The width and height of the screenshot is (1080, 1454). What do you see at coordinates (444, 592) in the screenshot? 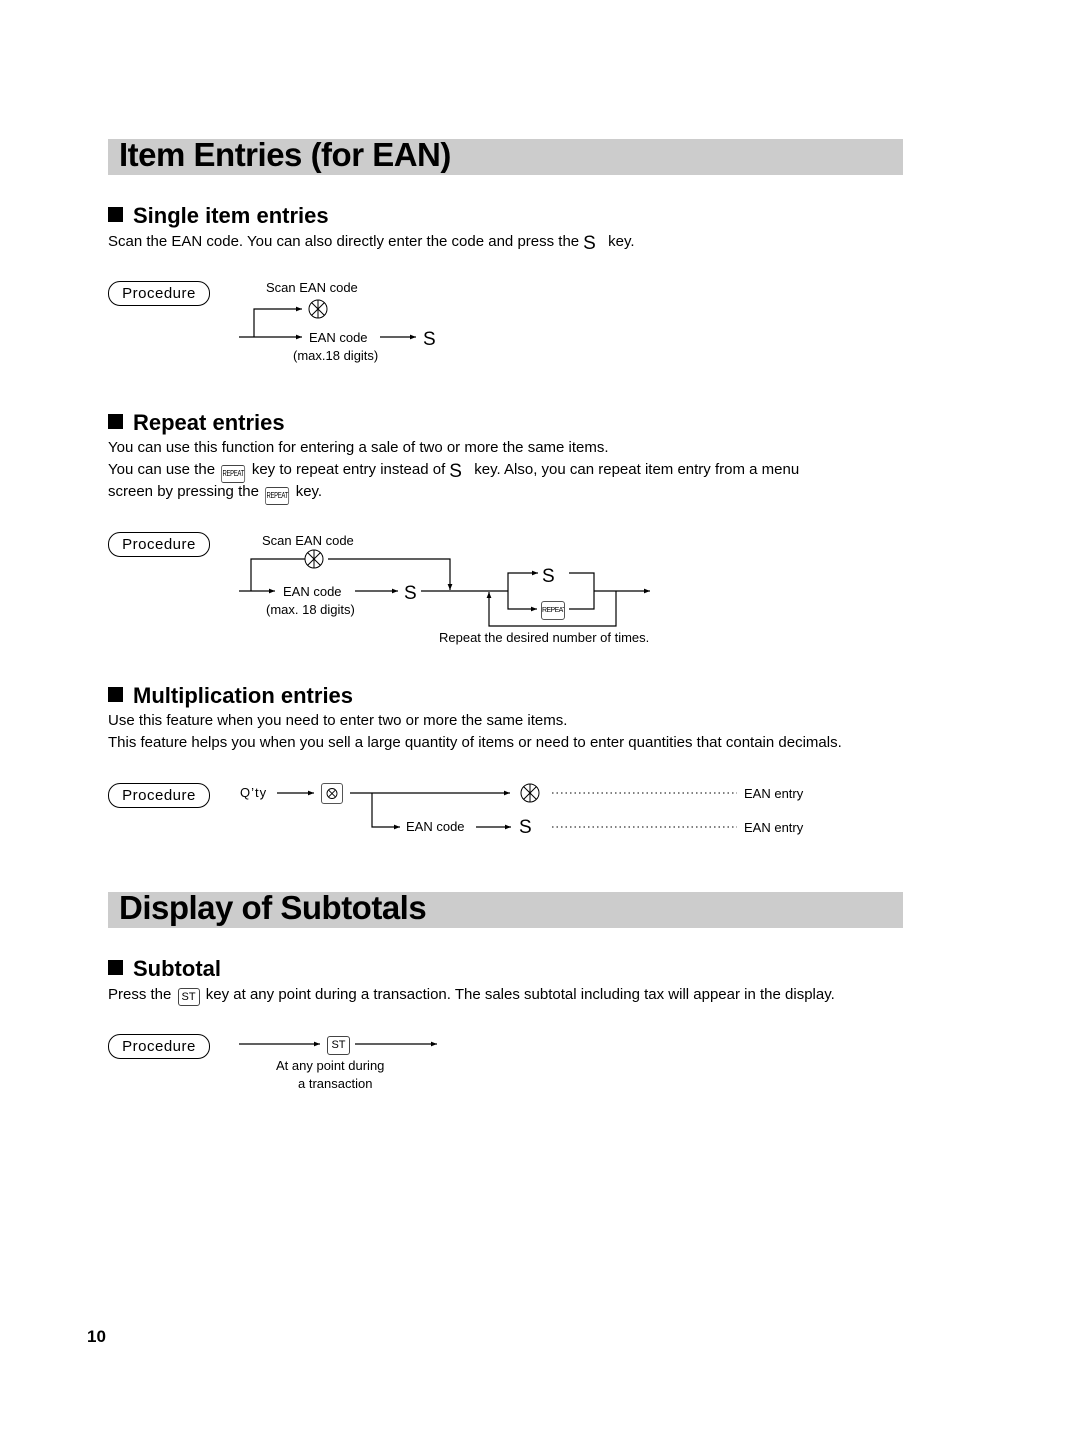
I see `repeat-flow` at bounding box center [444, 592].